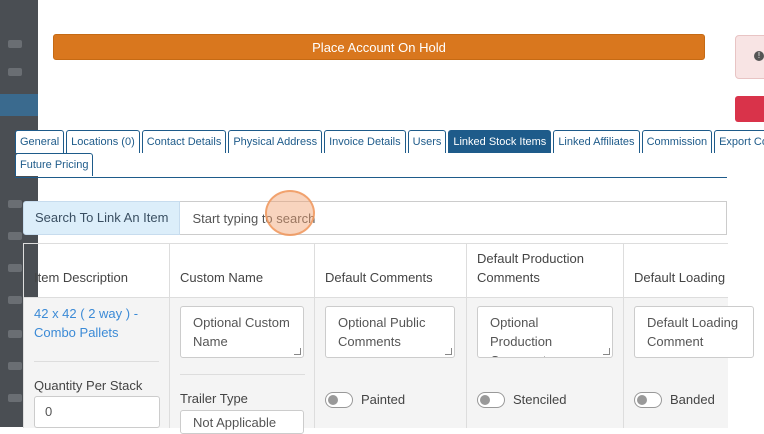 Image resolution: width=764 pixels, height=434 pixels. What do you see at coordinates (371, 177) in the screenshot?
I see `tab-divider` at bounding box center [371, 177].